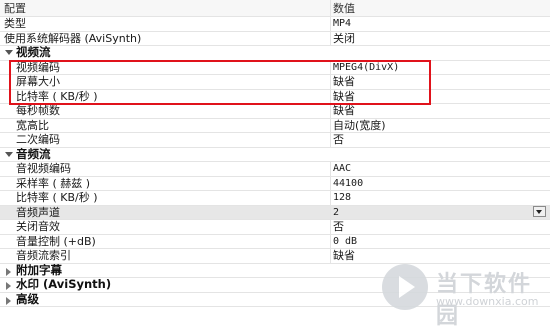 The height and width of the screenshot is (330, 550). I want to click on prop-label: 每秒帧数, so click(38, 110).